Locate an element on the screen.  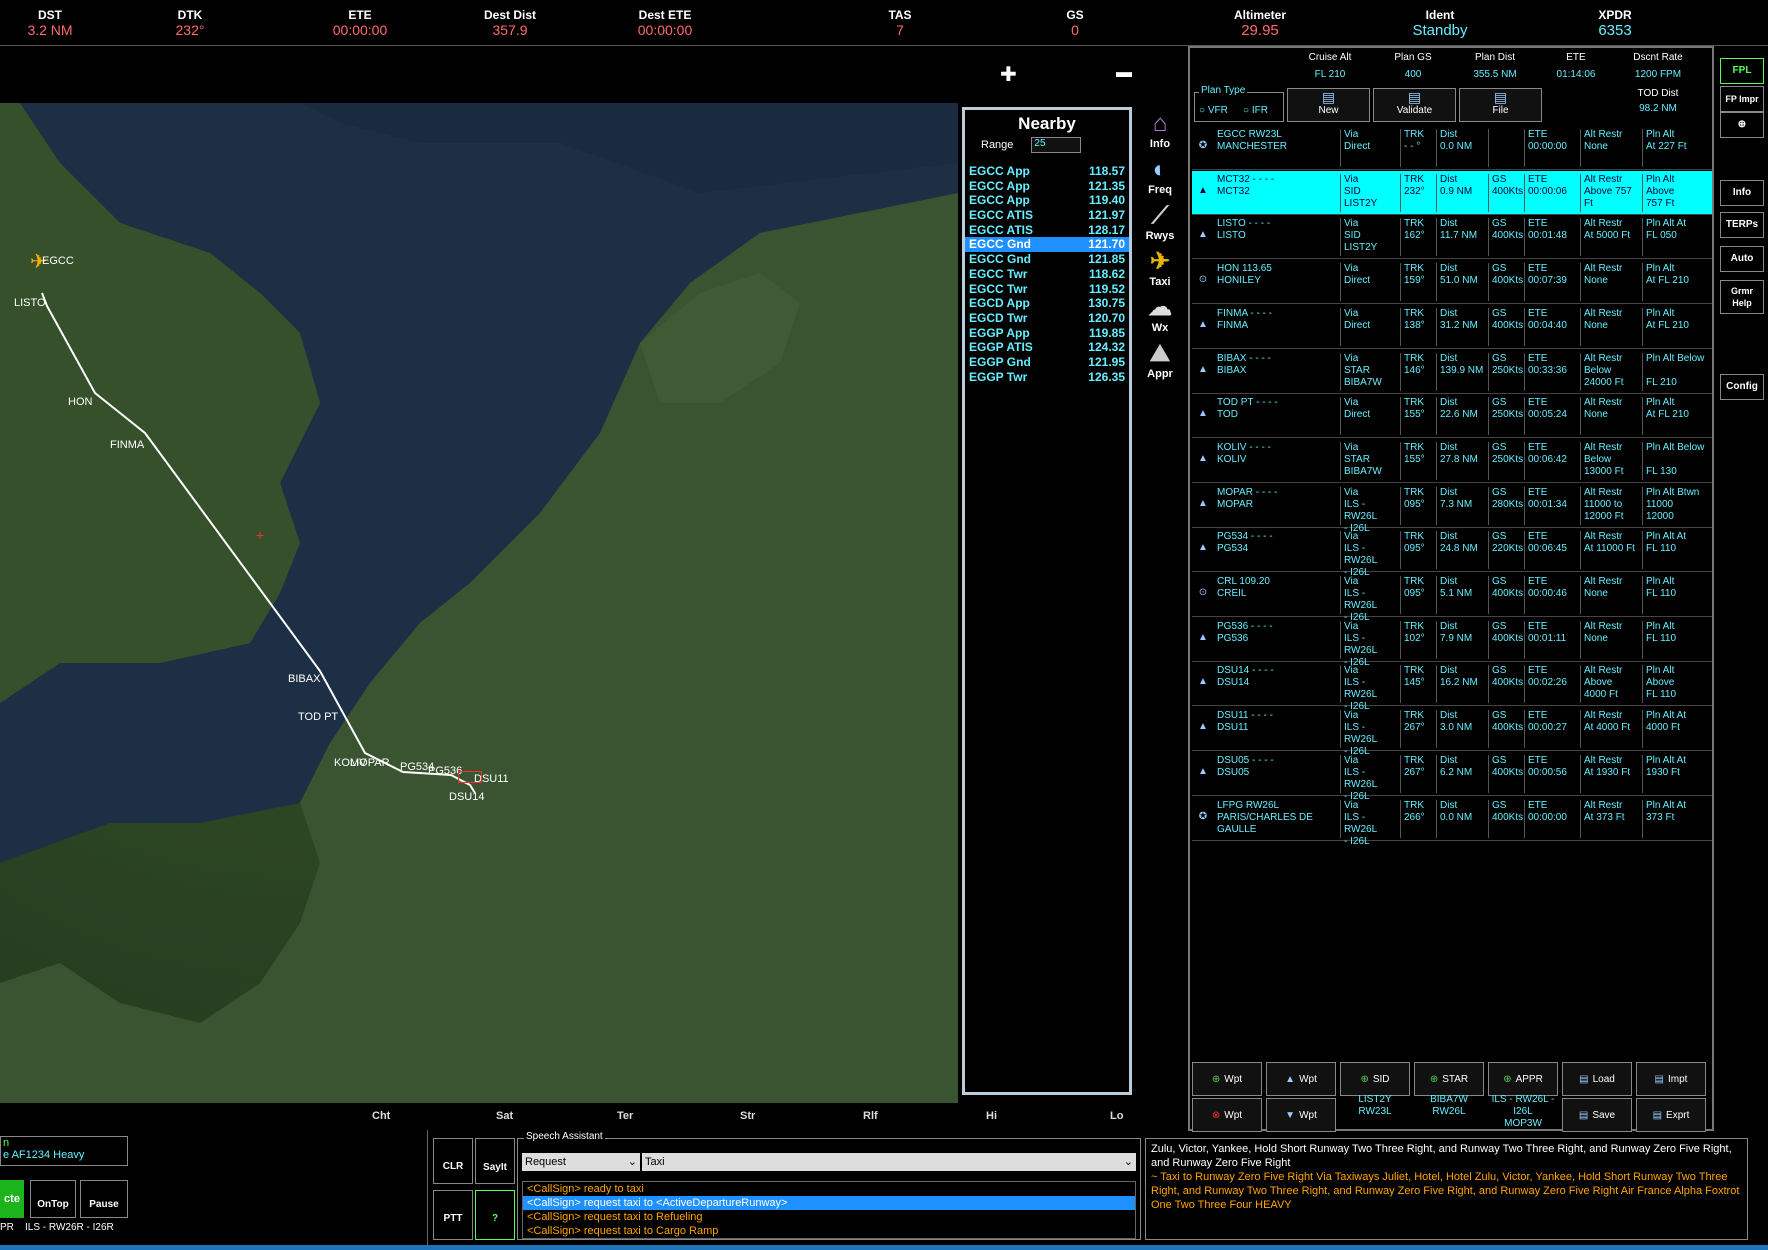
map-tab-street: Str is located at coordinates (747, 1116).